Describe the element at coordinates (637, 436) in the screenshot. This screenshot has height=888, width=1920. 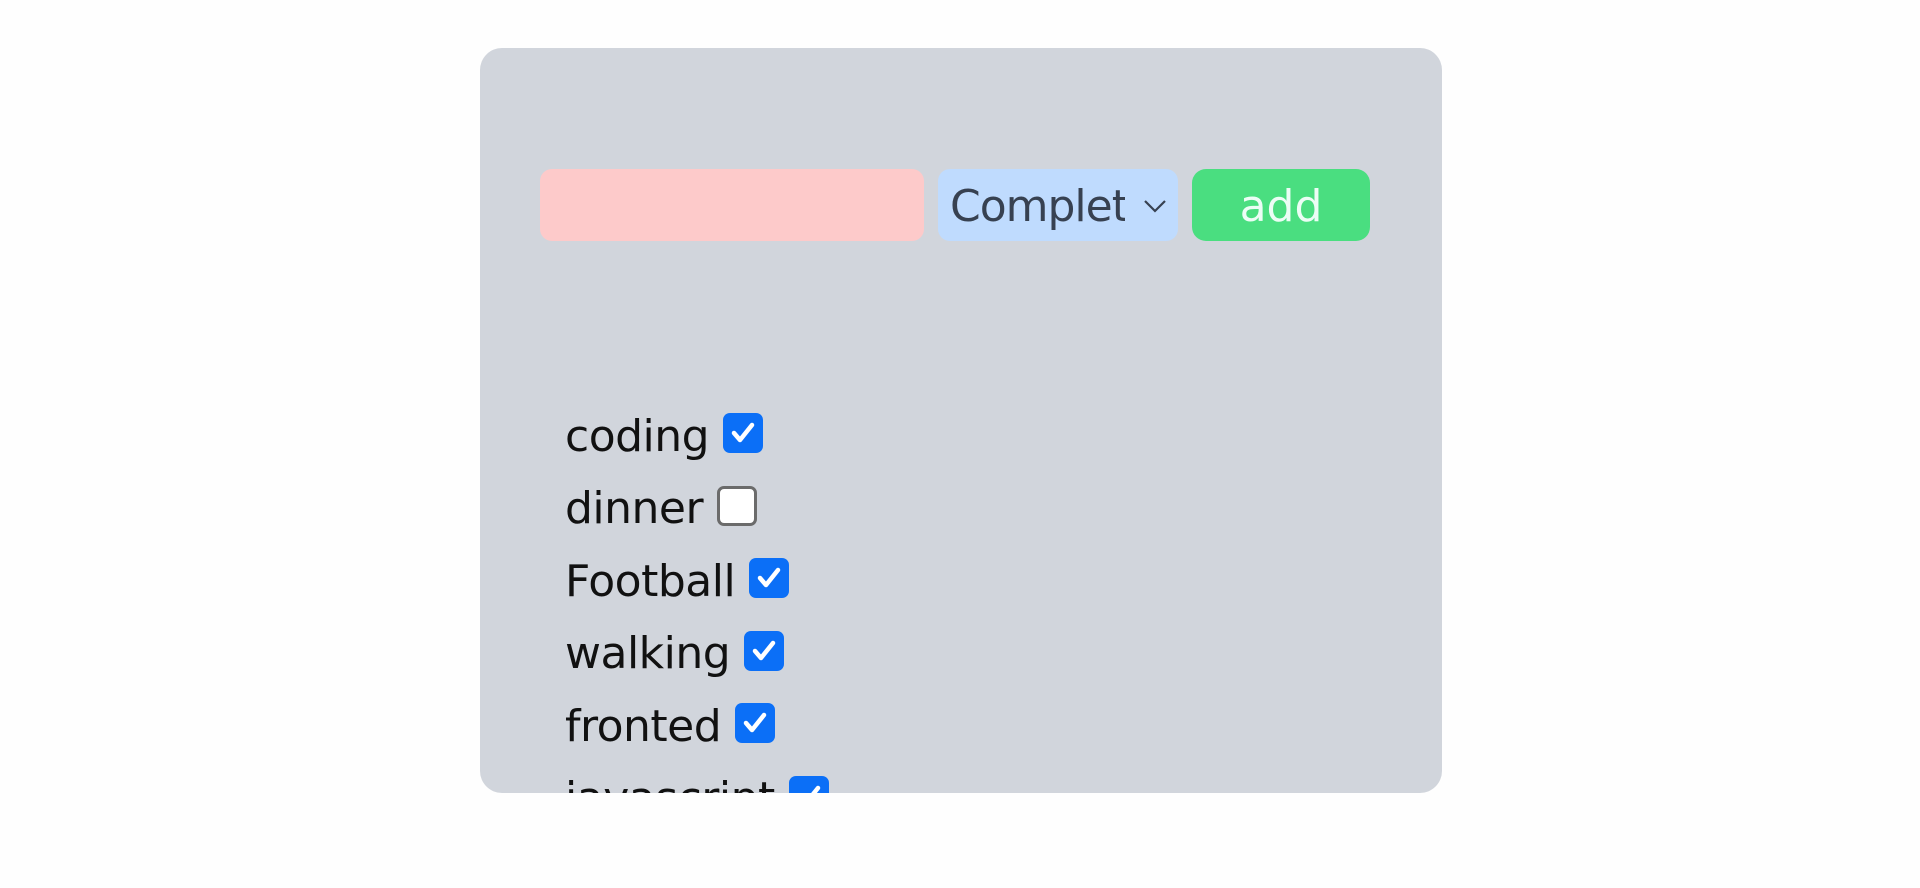
I see `todo-label: coding` at that location.